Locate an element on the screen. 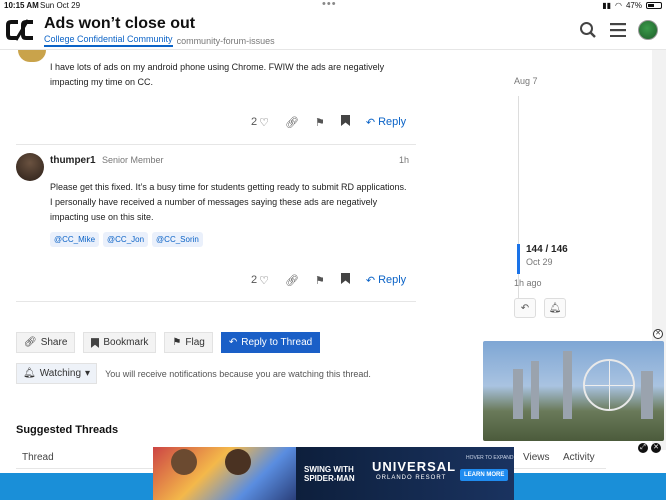 This screenshot has height=500, width=666. ad-close-icon: ✕ is located at coordinates (656, 448).